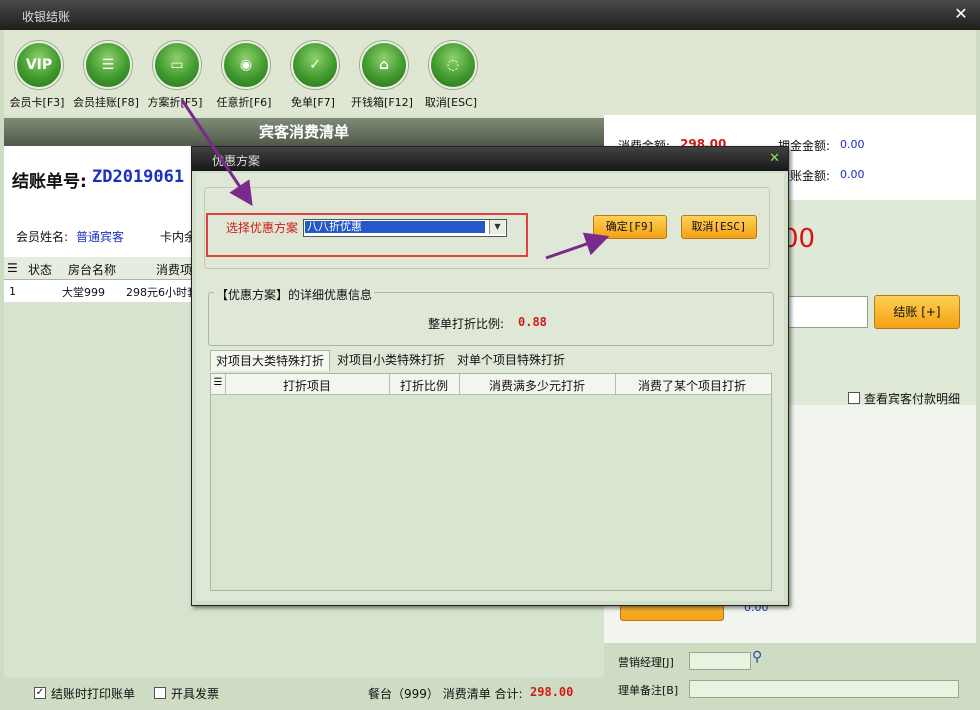 Image resolution: width=980 pixels, height=710 pixels. I want to click on arrow-to-ok, so click(577, 246).